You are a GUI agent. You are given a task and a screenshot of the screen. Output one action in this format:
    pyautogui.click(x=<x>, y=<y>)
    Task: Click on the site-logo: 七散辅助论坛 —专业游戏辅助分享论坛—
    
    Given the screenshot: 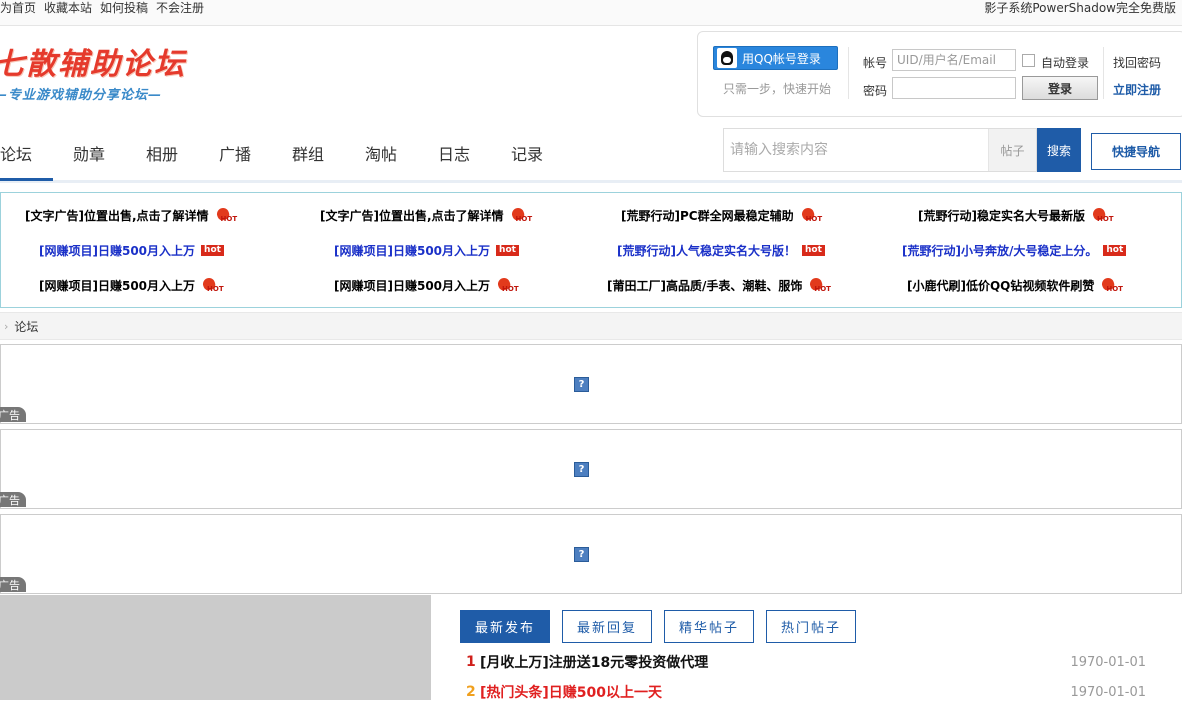 What is the action you would take?
    pyautogui.click(x=93, y=71)
    